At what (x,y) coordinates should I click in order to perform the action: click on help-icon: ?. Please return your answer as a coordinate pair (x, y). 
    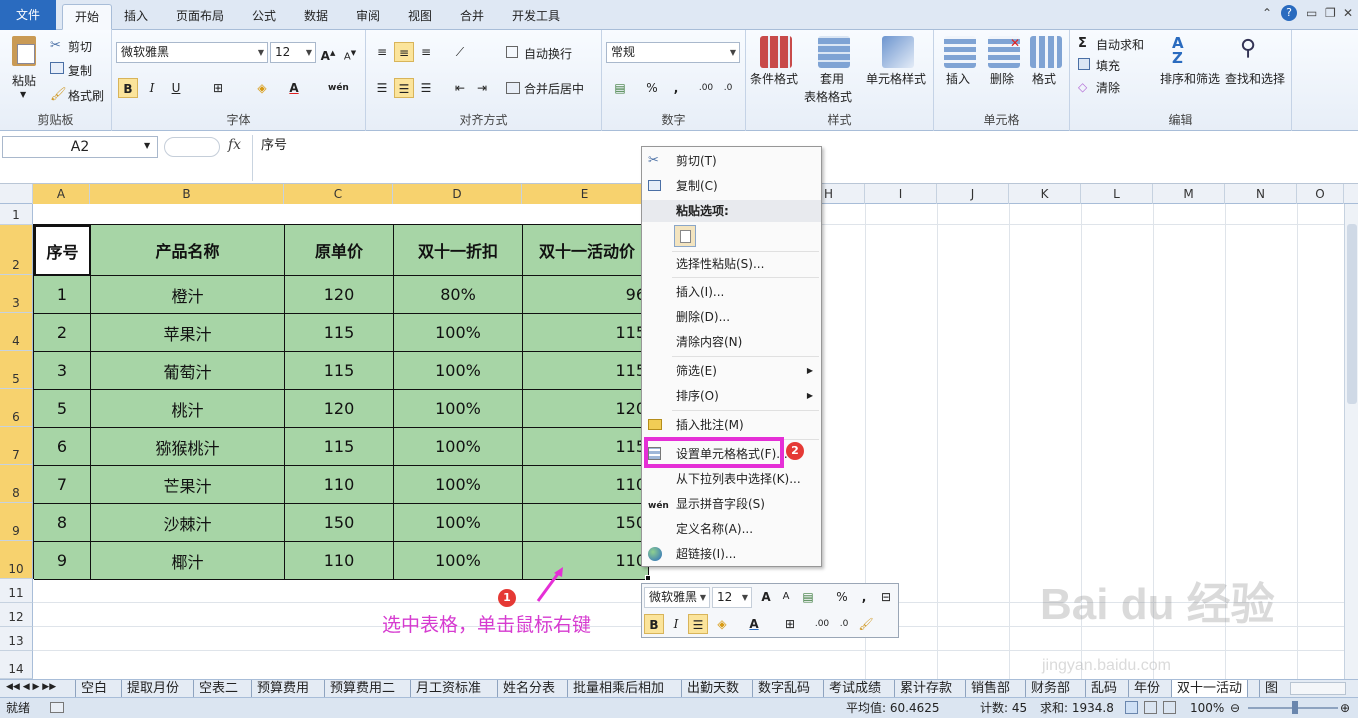
    Looking at the image, I should click on (1289, 13).